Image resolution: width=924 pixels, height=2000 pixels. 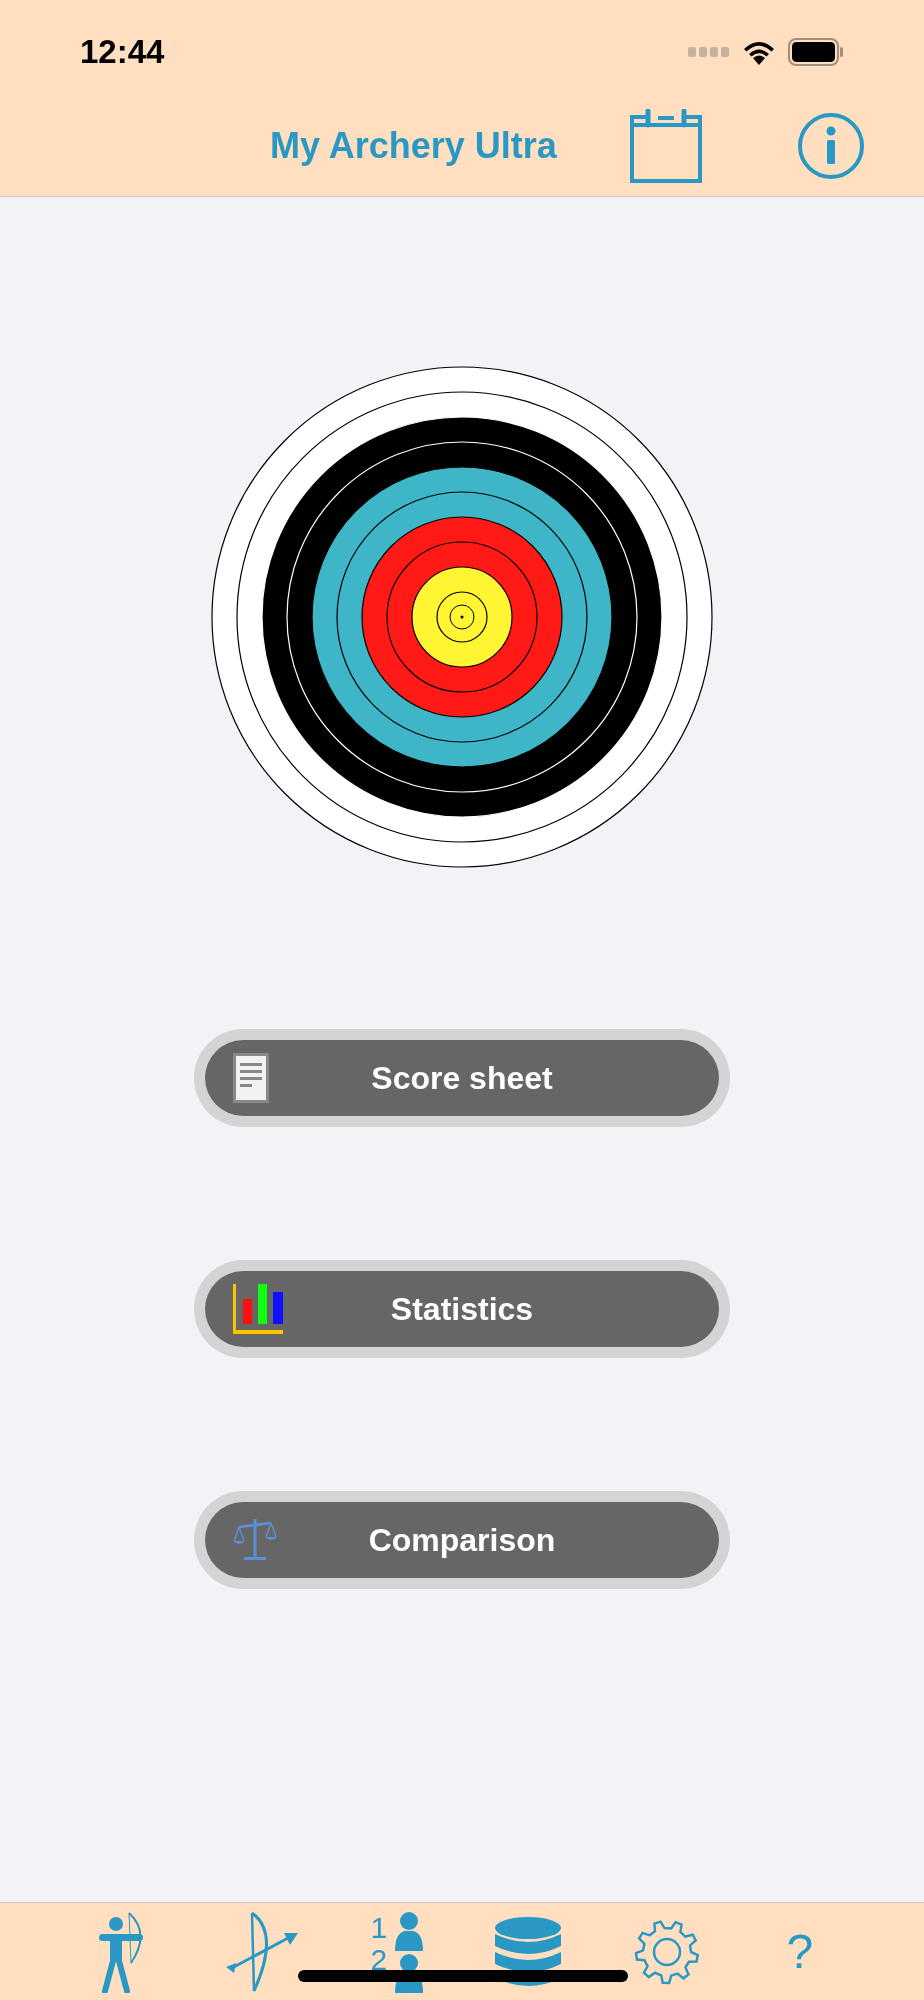 I want to click on app-title: My Archery Ultra, so click(x=414, y=145).